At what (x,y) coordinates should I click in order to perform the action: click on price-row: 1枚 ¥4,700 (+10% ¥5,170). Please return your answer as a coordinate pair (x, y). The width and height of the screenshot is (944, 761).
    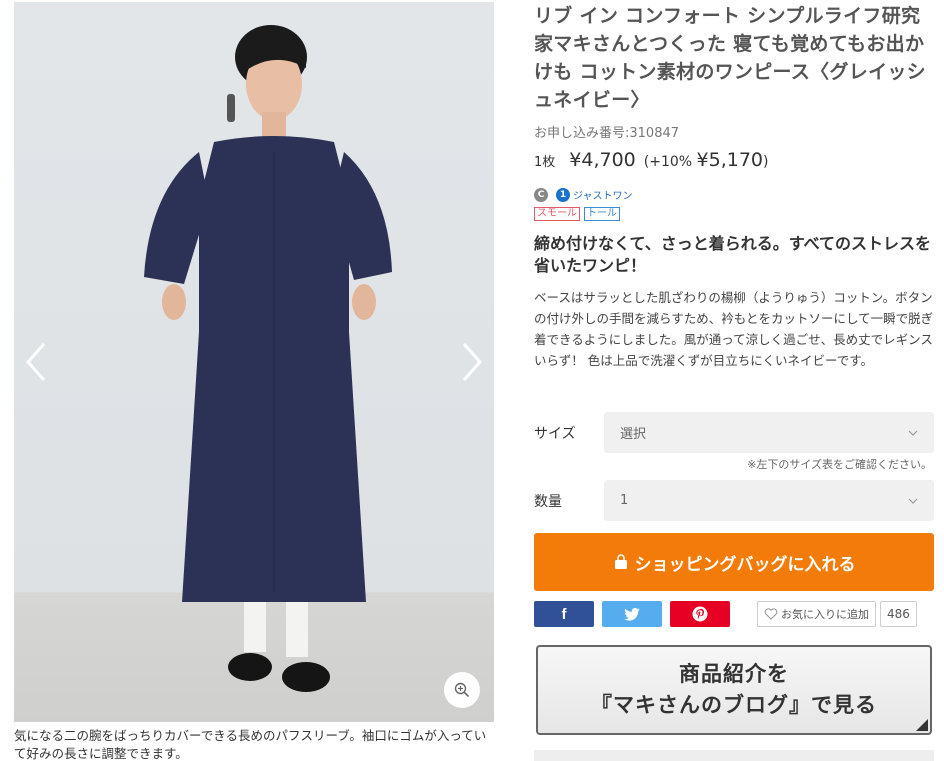
    Looking at the image, I should click on (734, 160).